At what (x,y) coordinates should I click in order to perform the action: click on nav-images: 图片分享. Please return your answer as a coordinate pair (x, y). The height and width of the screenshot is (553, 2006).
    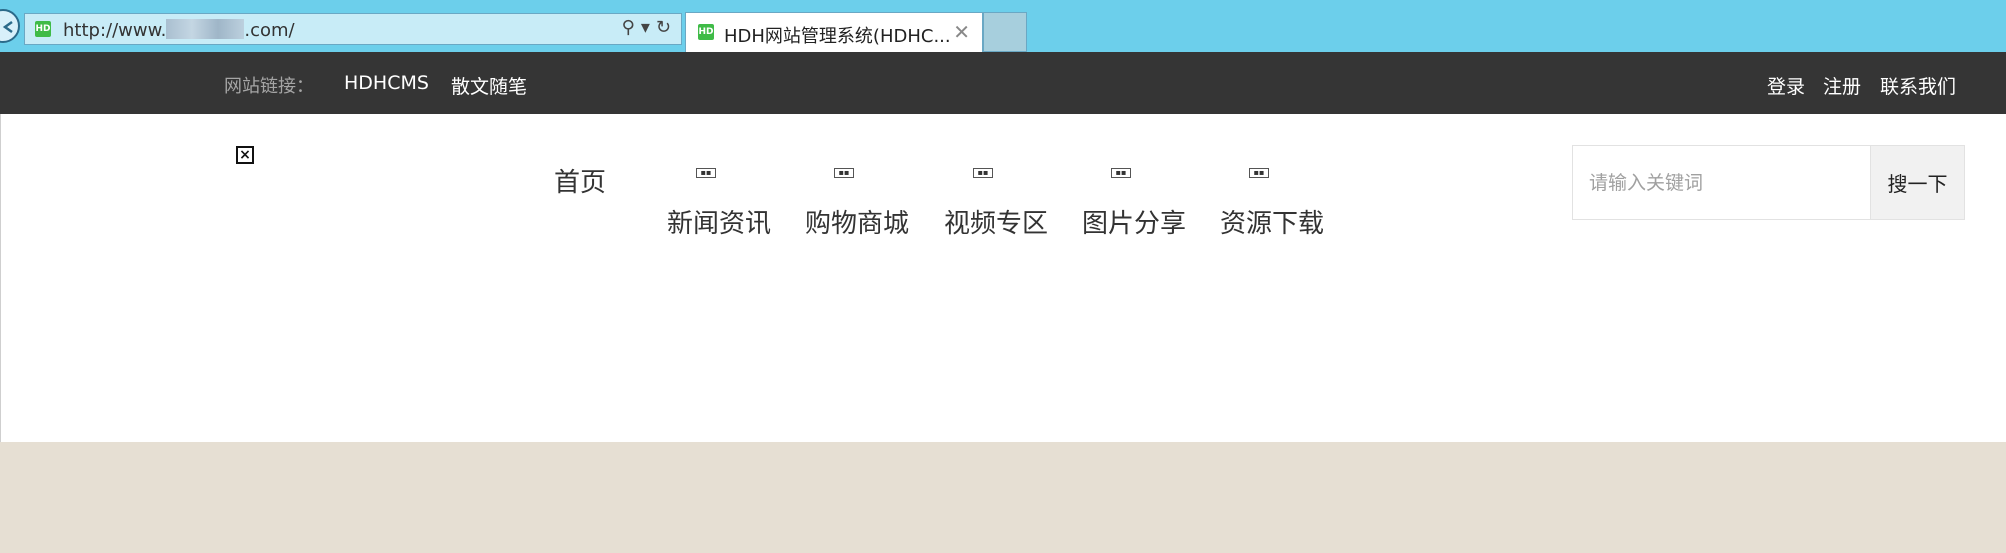
    Looking at the image, I should click on (1134, 221).